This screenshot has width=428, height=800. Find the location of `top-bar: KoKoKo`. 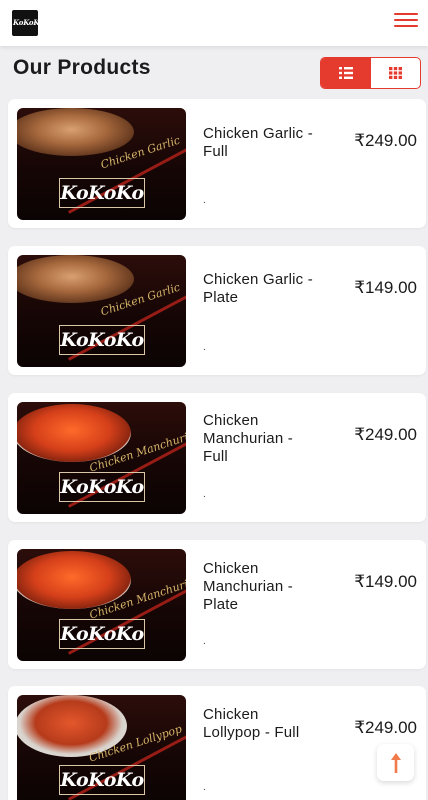

top-bar: KoKoKo is located at coordinates (214, 23).